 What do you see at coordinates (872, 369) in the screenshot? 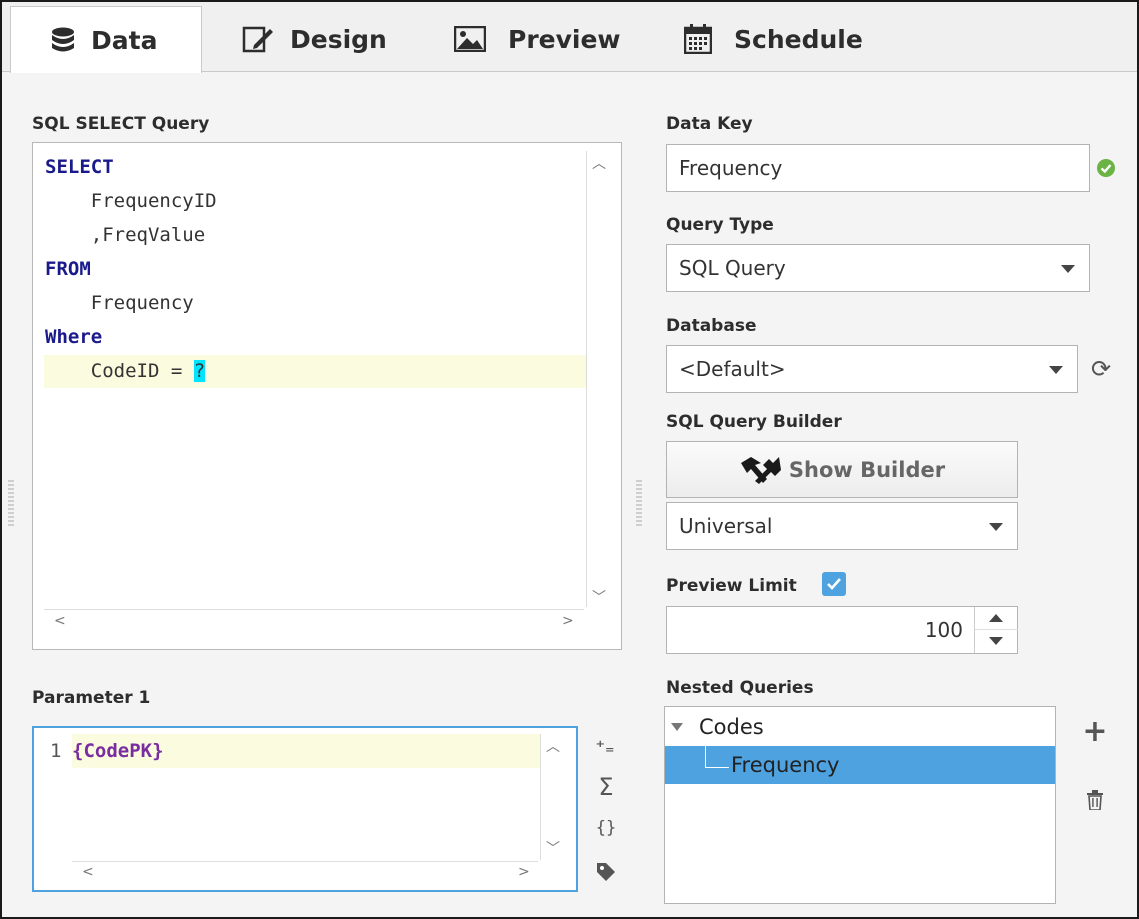
I see `database-select: <Default>` at bounding box center [872, 369].